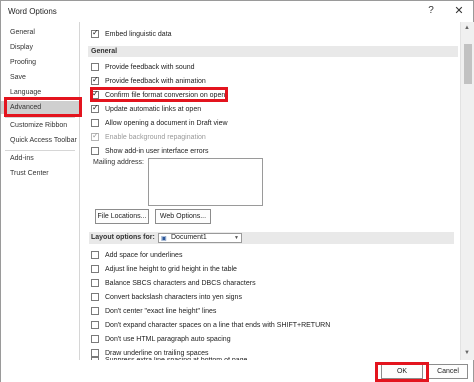 Image resolution: width=474 pixels, height=382 pixels. I want to click on option-feedback-animation: Provide feedback with animation, so click(148, 81).